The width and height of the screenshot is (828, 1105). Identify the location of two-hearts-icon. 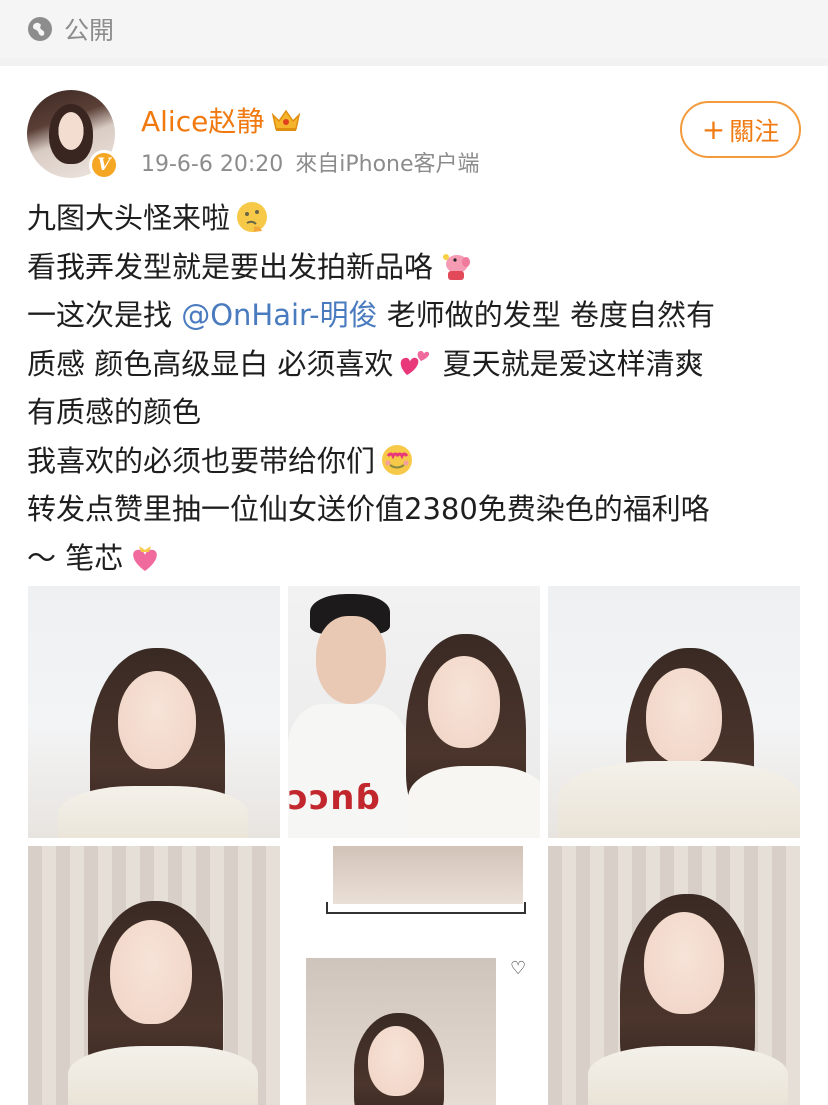
(415, 362).